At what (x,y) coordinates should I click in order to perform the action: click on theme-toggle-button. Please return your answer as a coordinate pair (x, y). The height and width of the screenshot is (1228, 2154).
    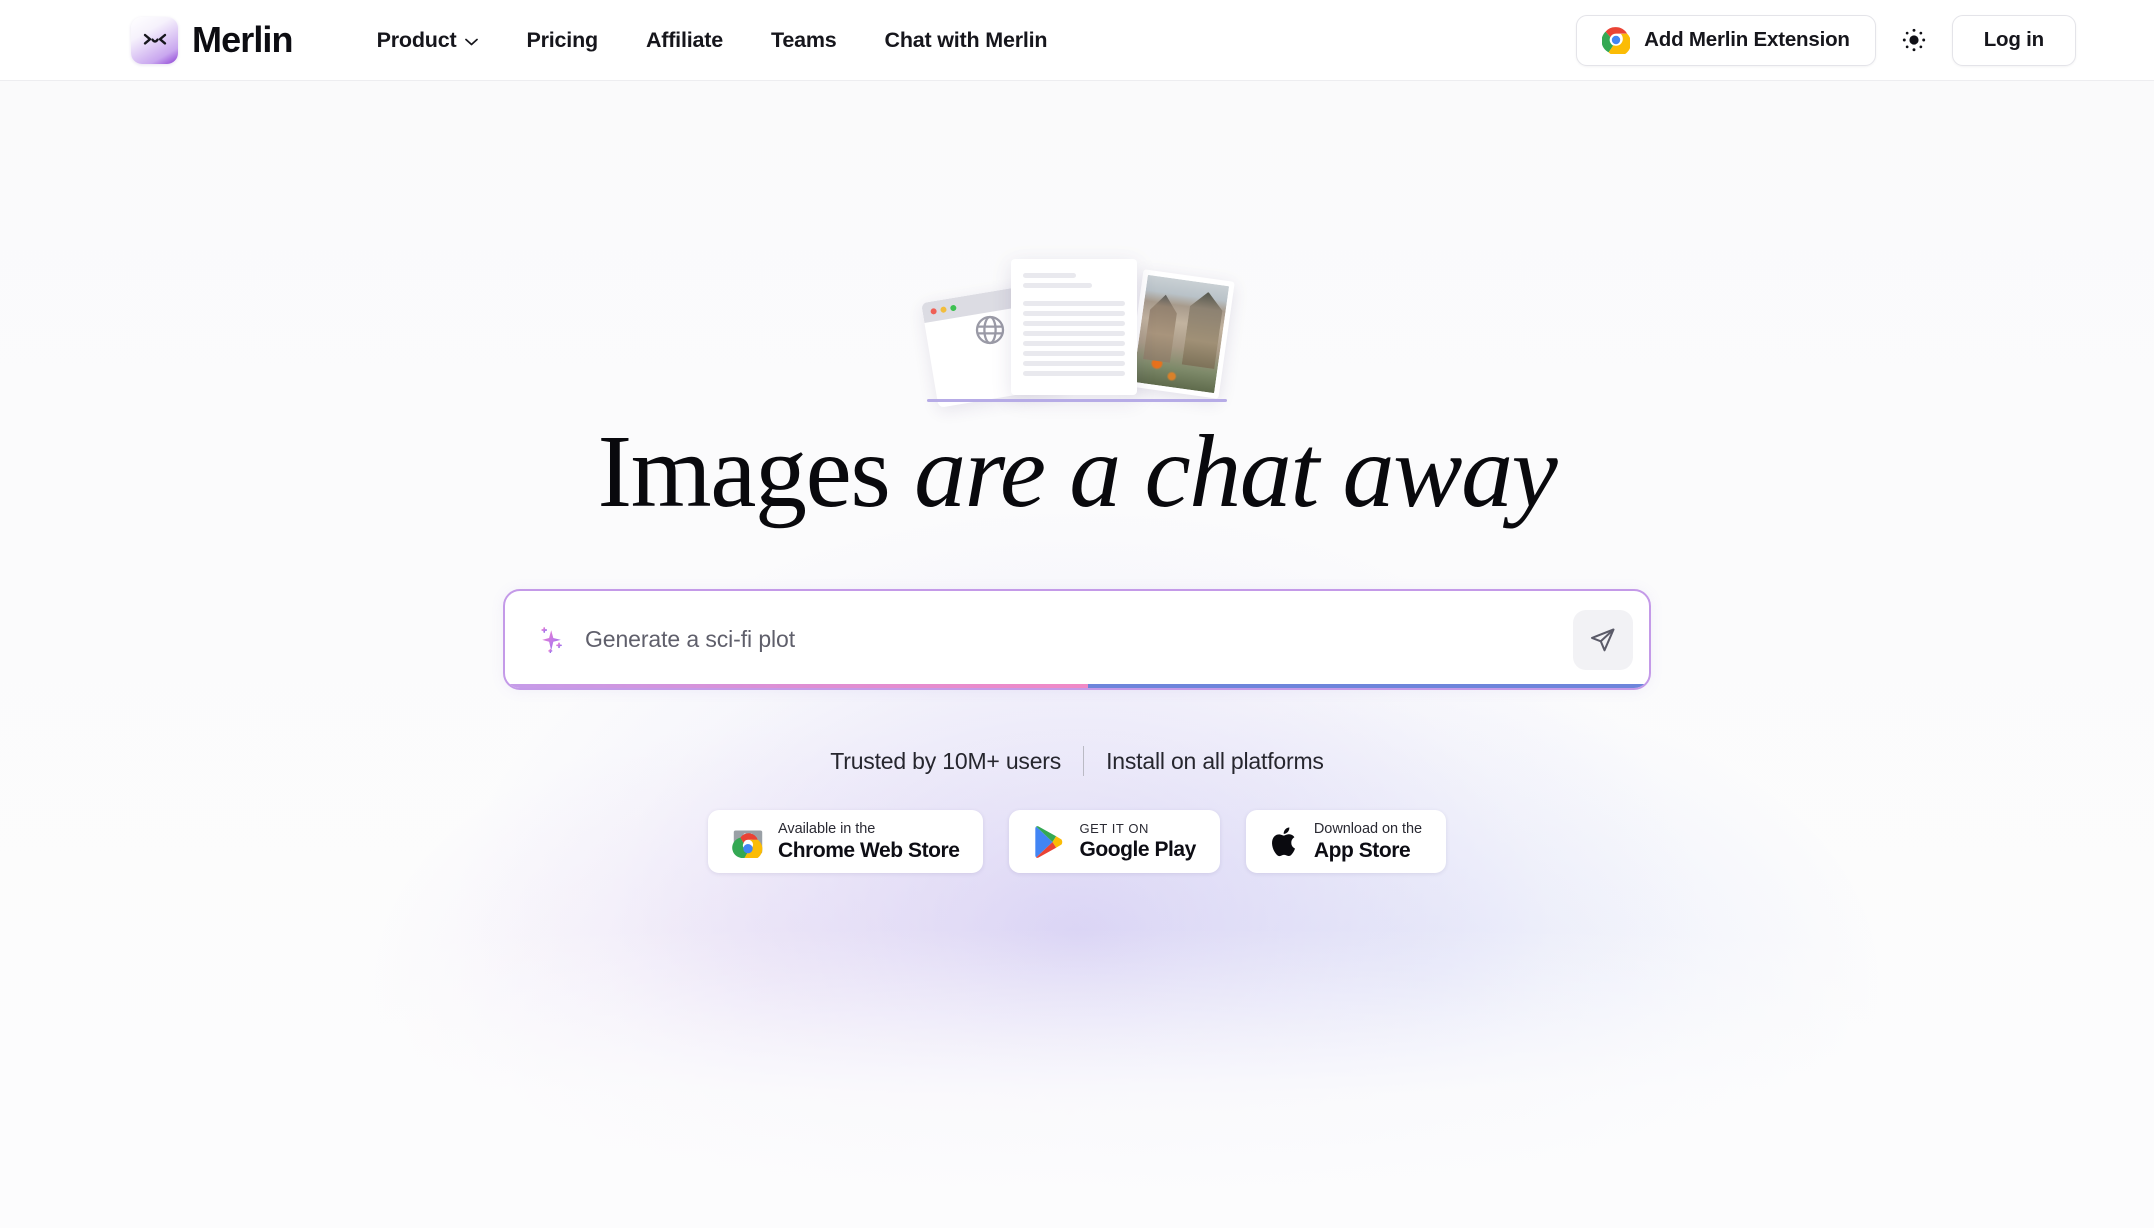
    Looking at the image, I should click on (1914, 40).